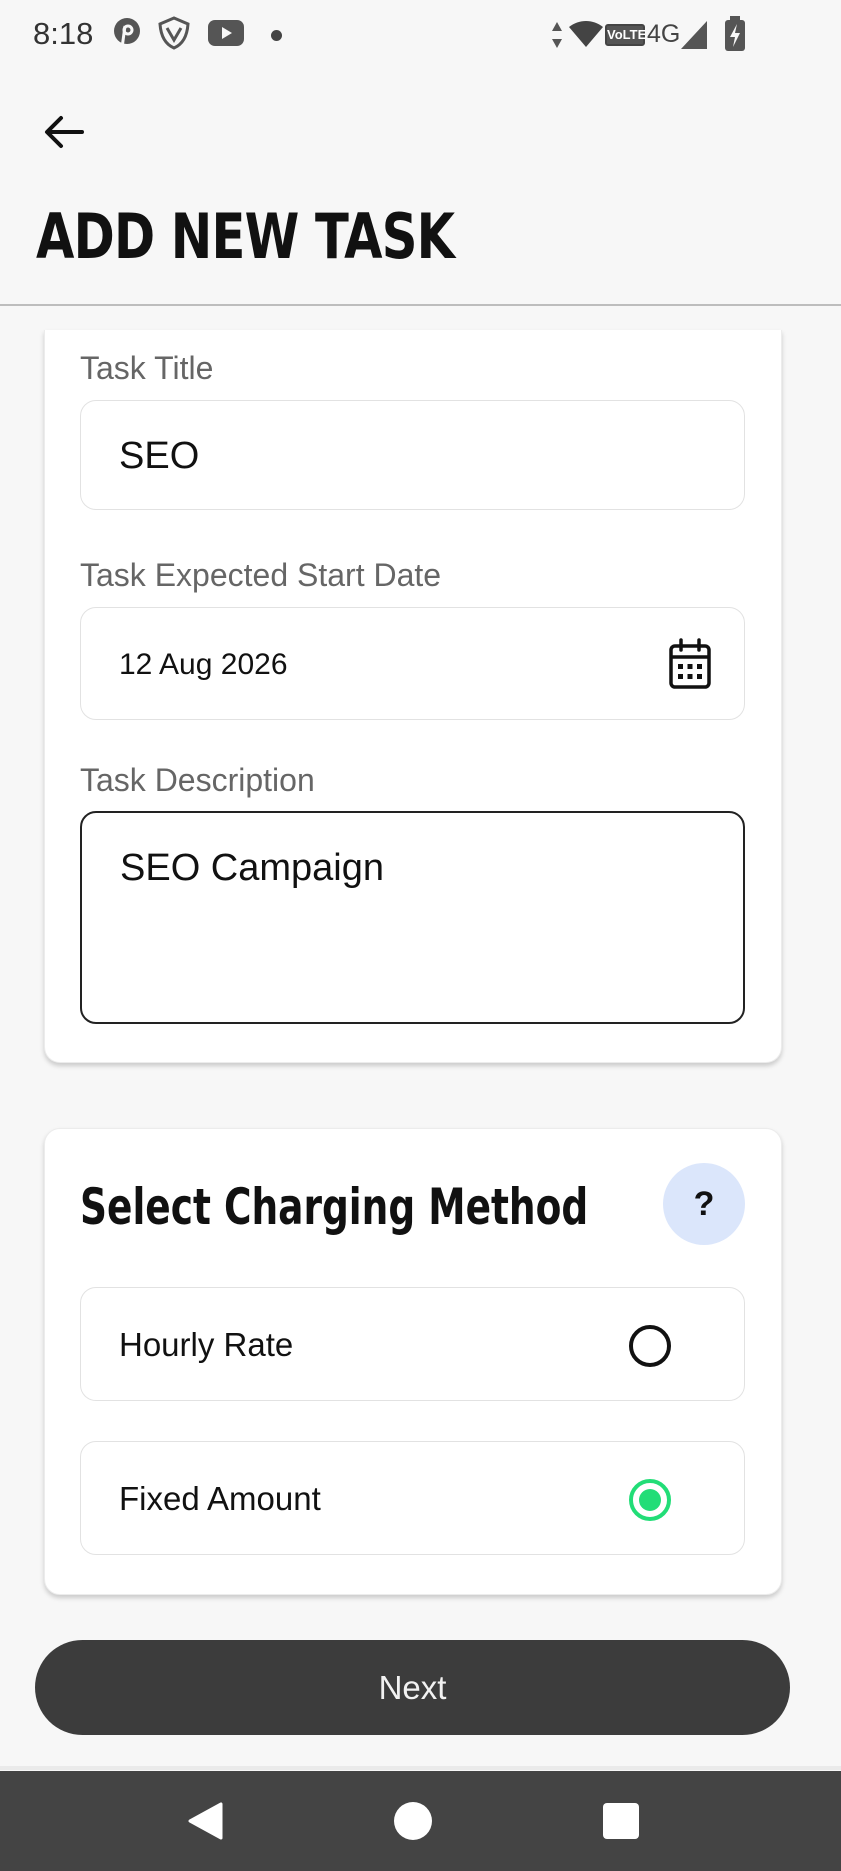 This screenshot has height=1871, width=841. What do you see at coordinates (127, 33) in the screenshot?
I see `pinterest-icon` at bounding box center [127, 33].